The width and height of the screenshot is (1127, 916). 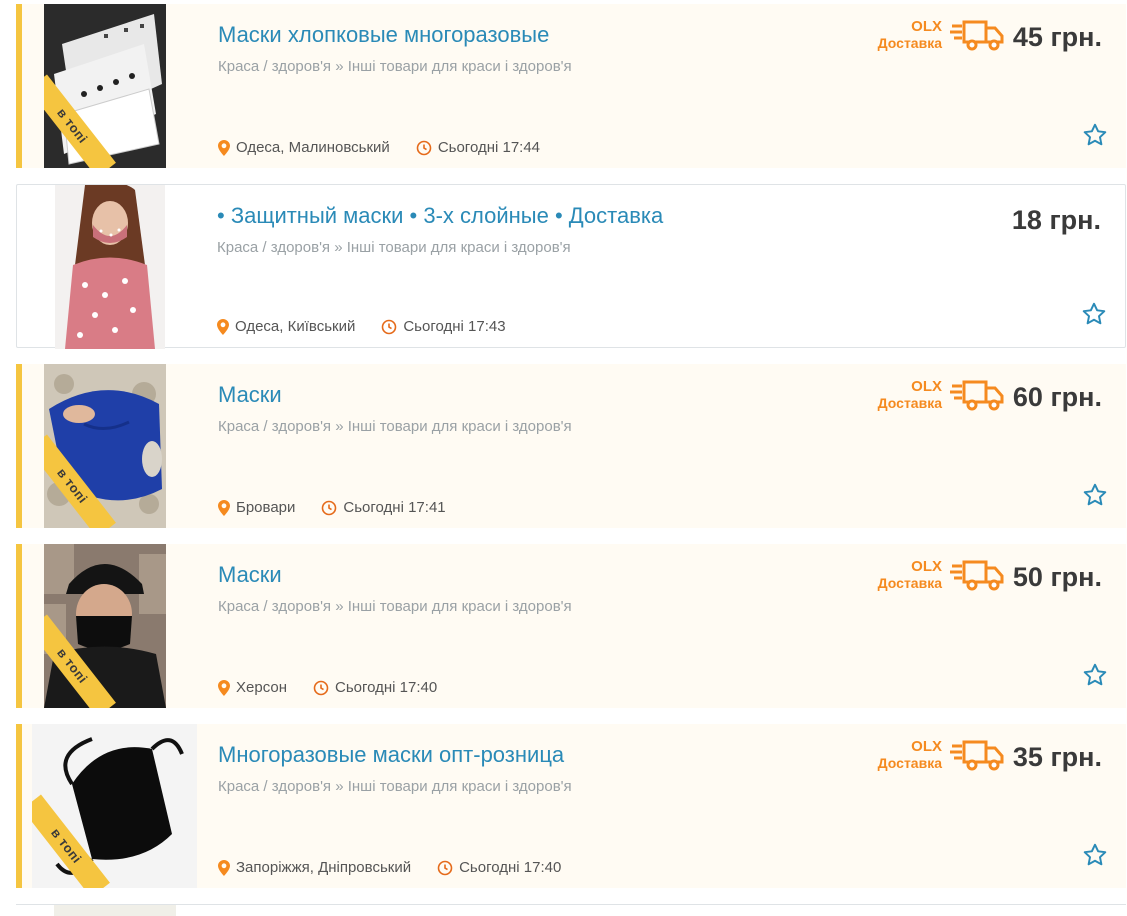 I want to click on listing-meta: Одеса, Київський Сьогодні 17:43, so click(x=361, y=326).